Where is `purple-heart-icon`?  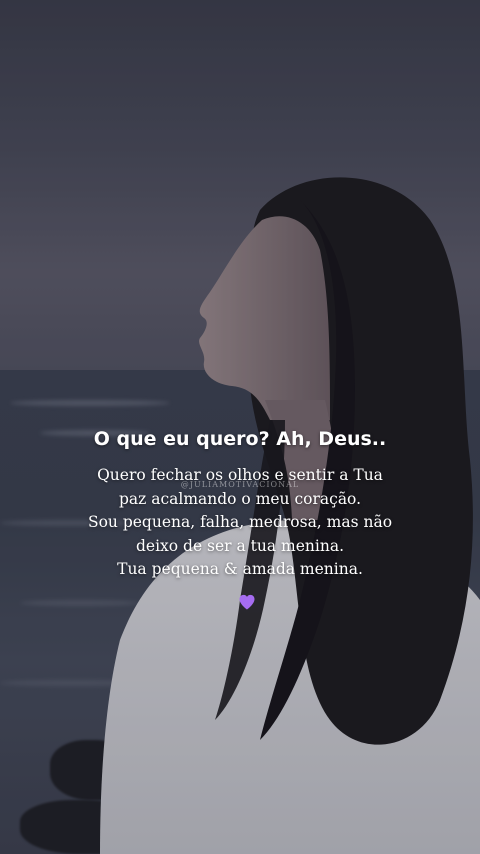
purple-heart-icon is located at coordinates (247, 602).